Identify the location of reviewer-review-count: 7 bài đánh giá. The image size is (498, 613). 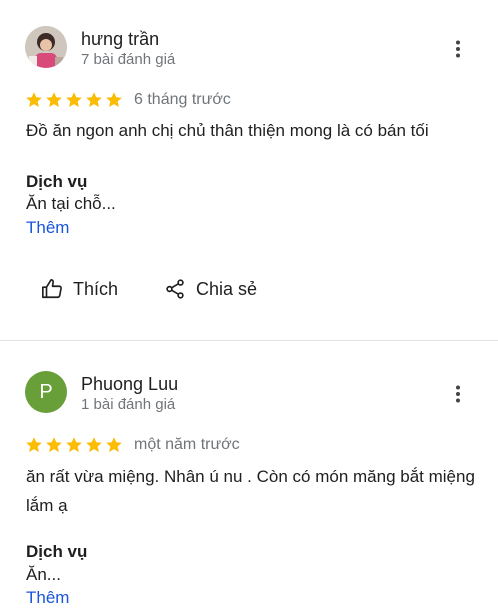
(128, 59).